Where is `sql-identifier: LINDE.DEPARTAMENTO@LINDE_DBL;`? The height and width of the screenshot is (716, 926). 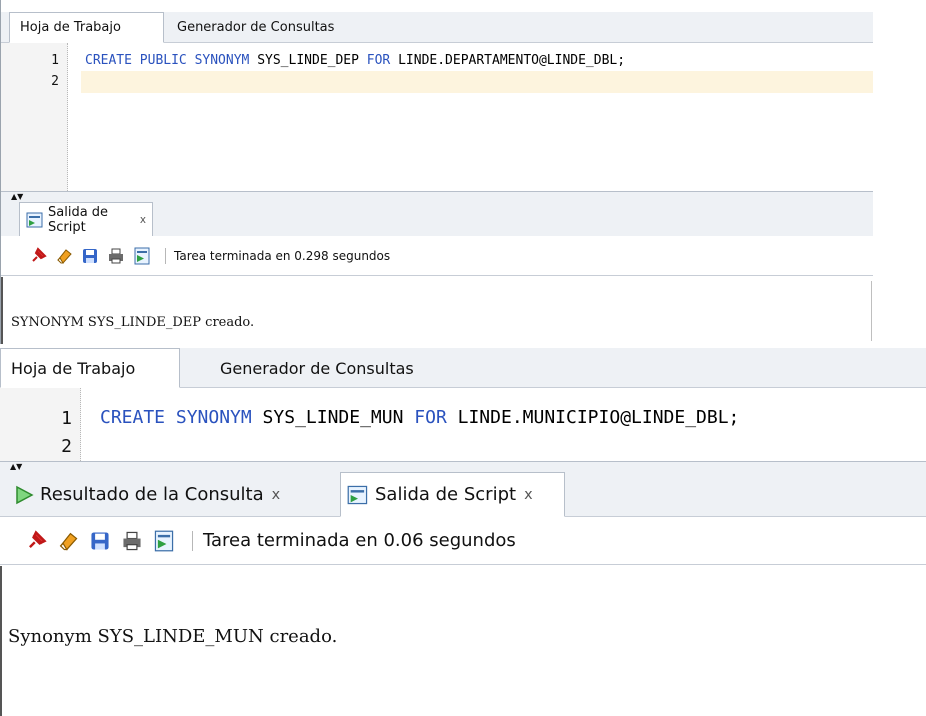 sql-identifier: LINDE.DEPARTAMENTO@LINDE_DBL; is located at coordinates (508, 60).